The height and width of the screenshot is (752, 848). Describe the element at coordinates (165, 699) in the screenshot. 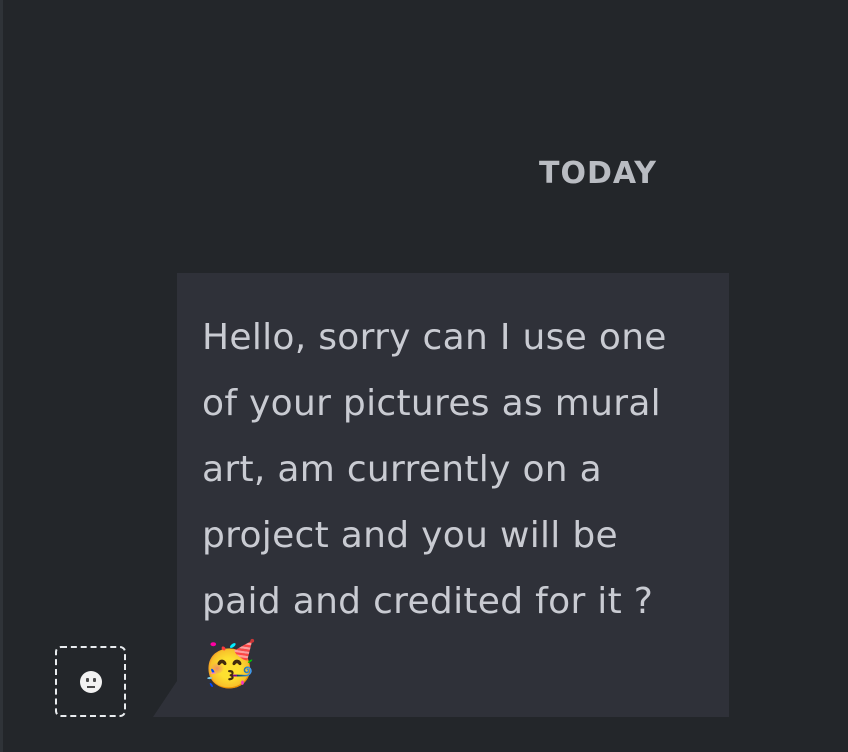

I see `message-bubble-tail` at that location.